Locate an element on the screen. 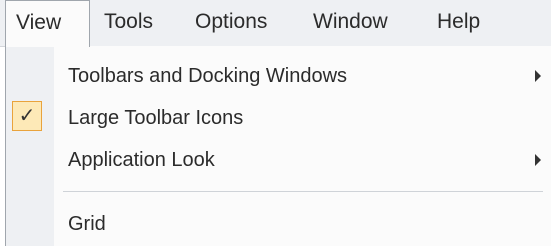 The image size is (551, 246). menu-view: View is located at coordinates (47, 23).